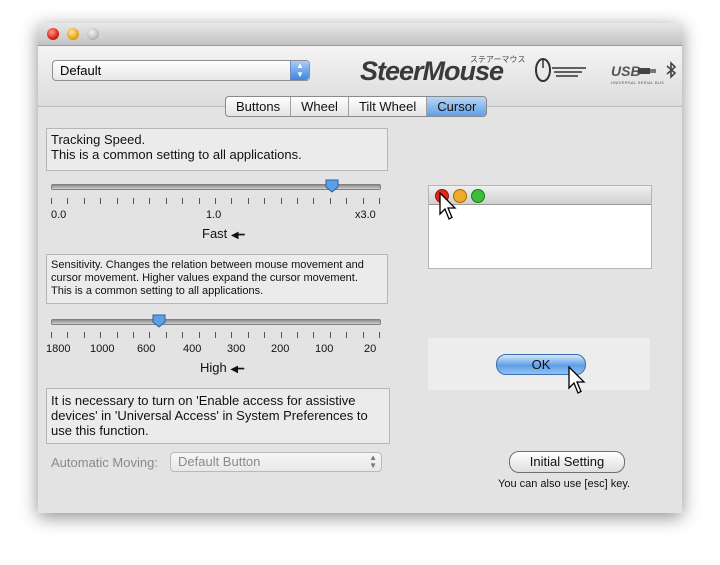 Image resolution: width=720 pixels, height=565 pixels. I want to click on tracking-caption-text: Fast, so click(215, 233).